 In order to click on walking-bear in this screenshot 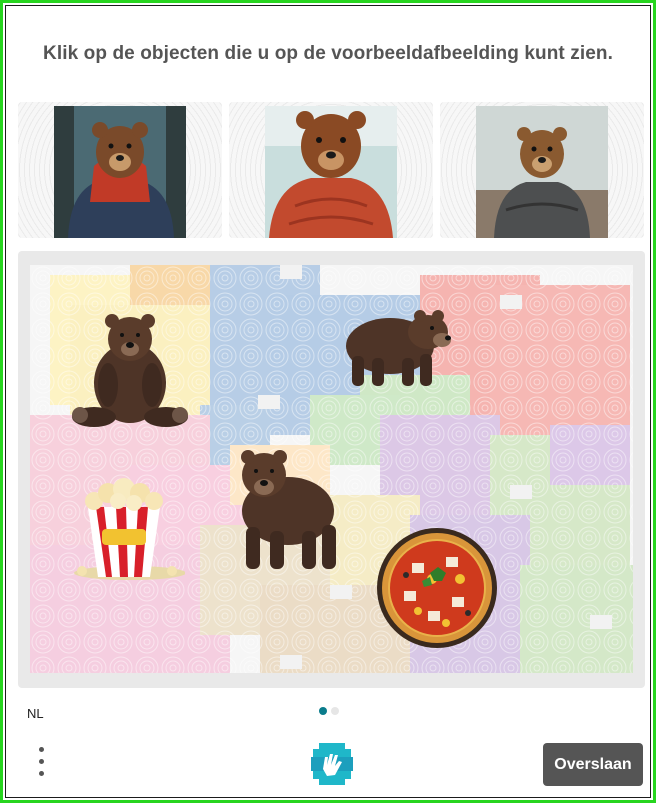, I will do `click(397, 345)`.